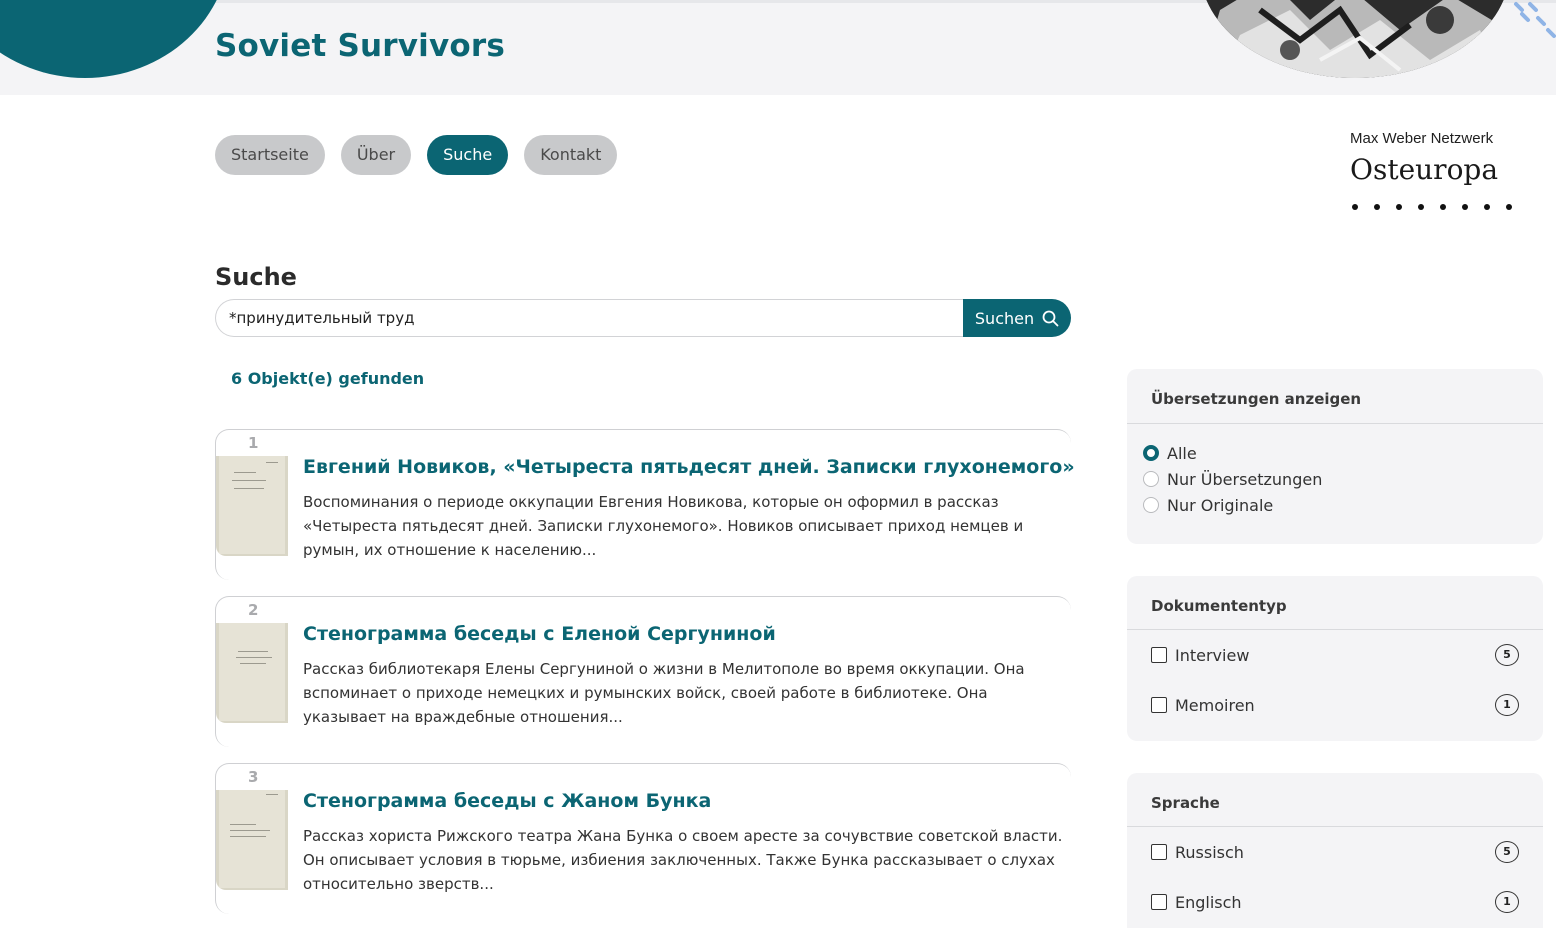  What do you see at coordinates (1209, 852) in the screenshot?
I see `filter-label: Russisch` at bounding box center [1209, 852].